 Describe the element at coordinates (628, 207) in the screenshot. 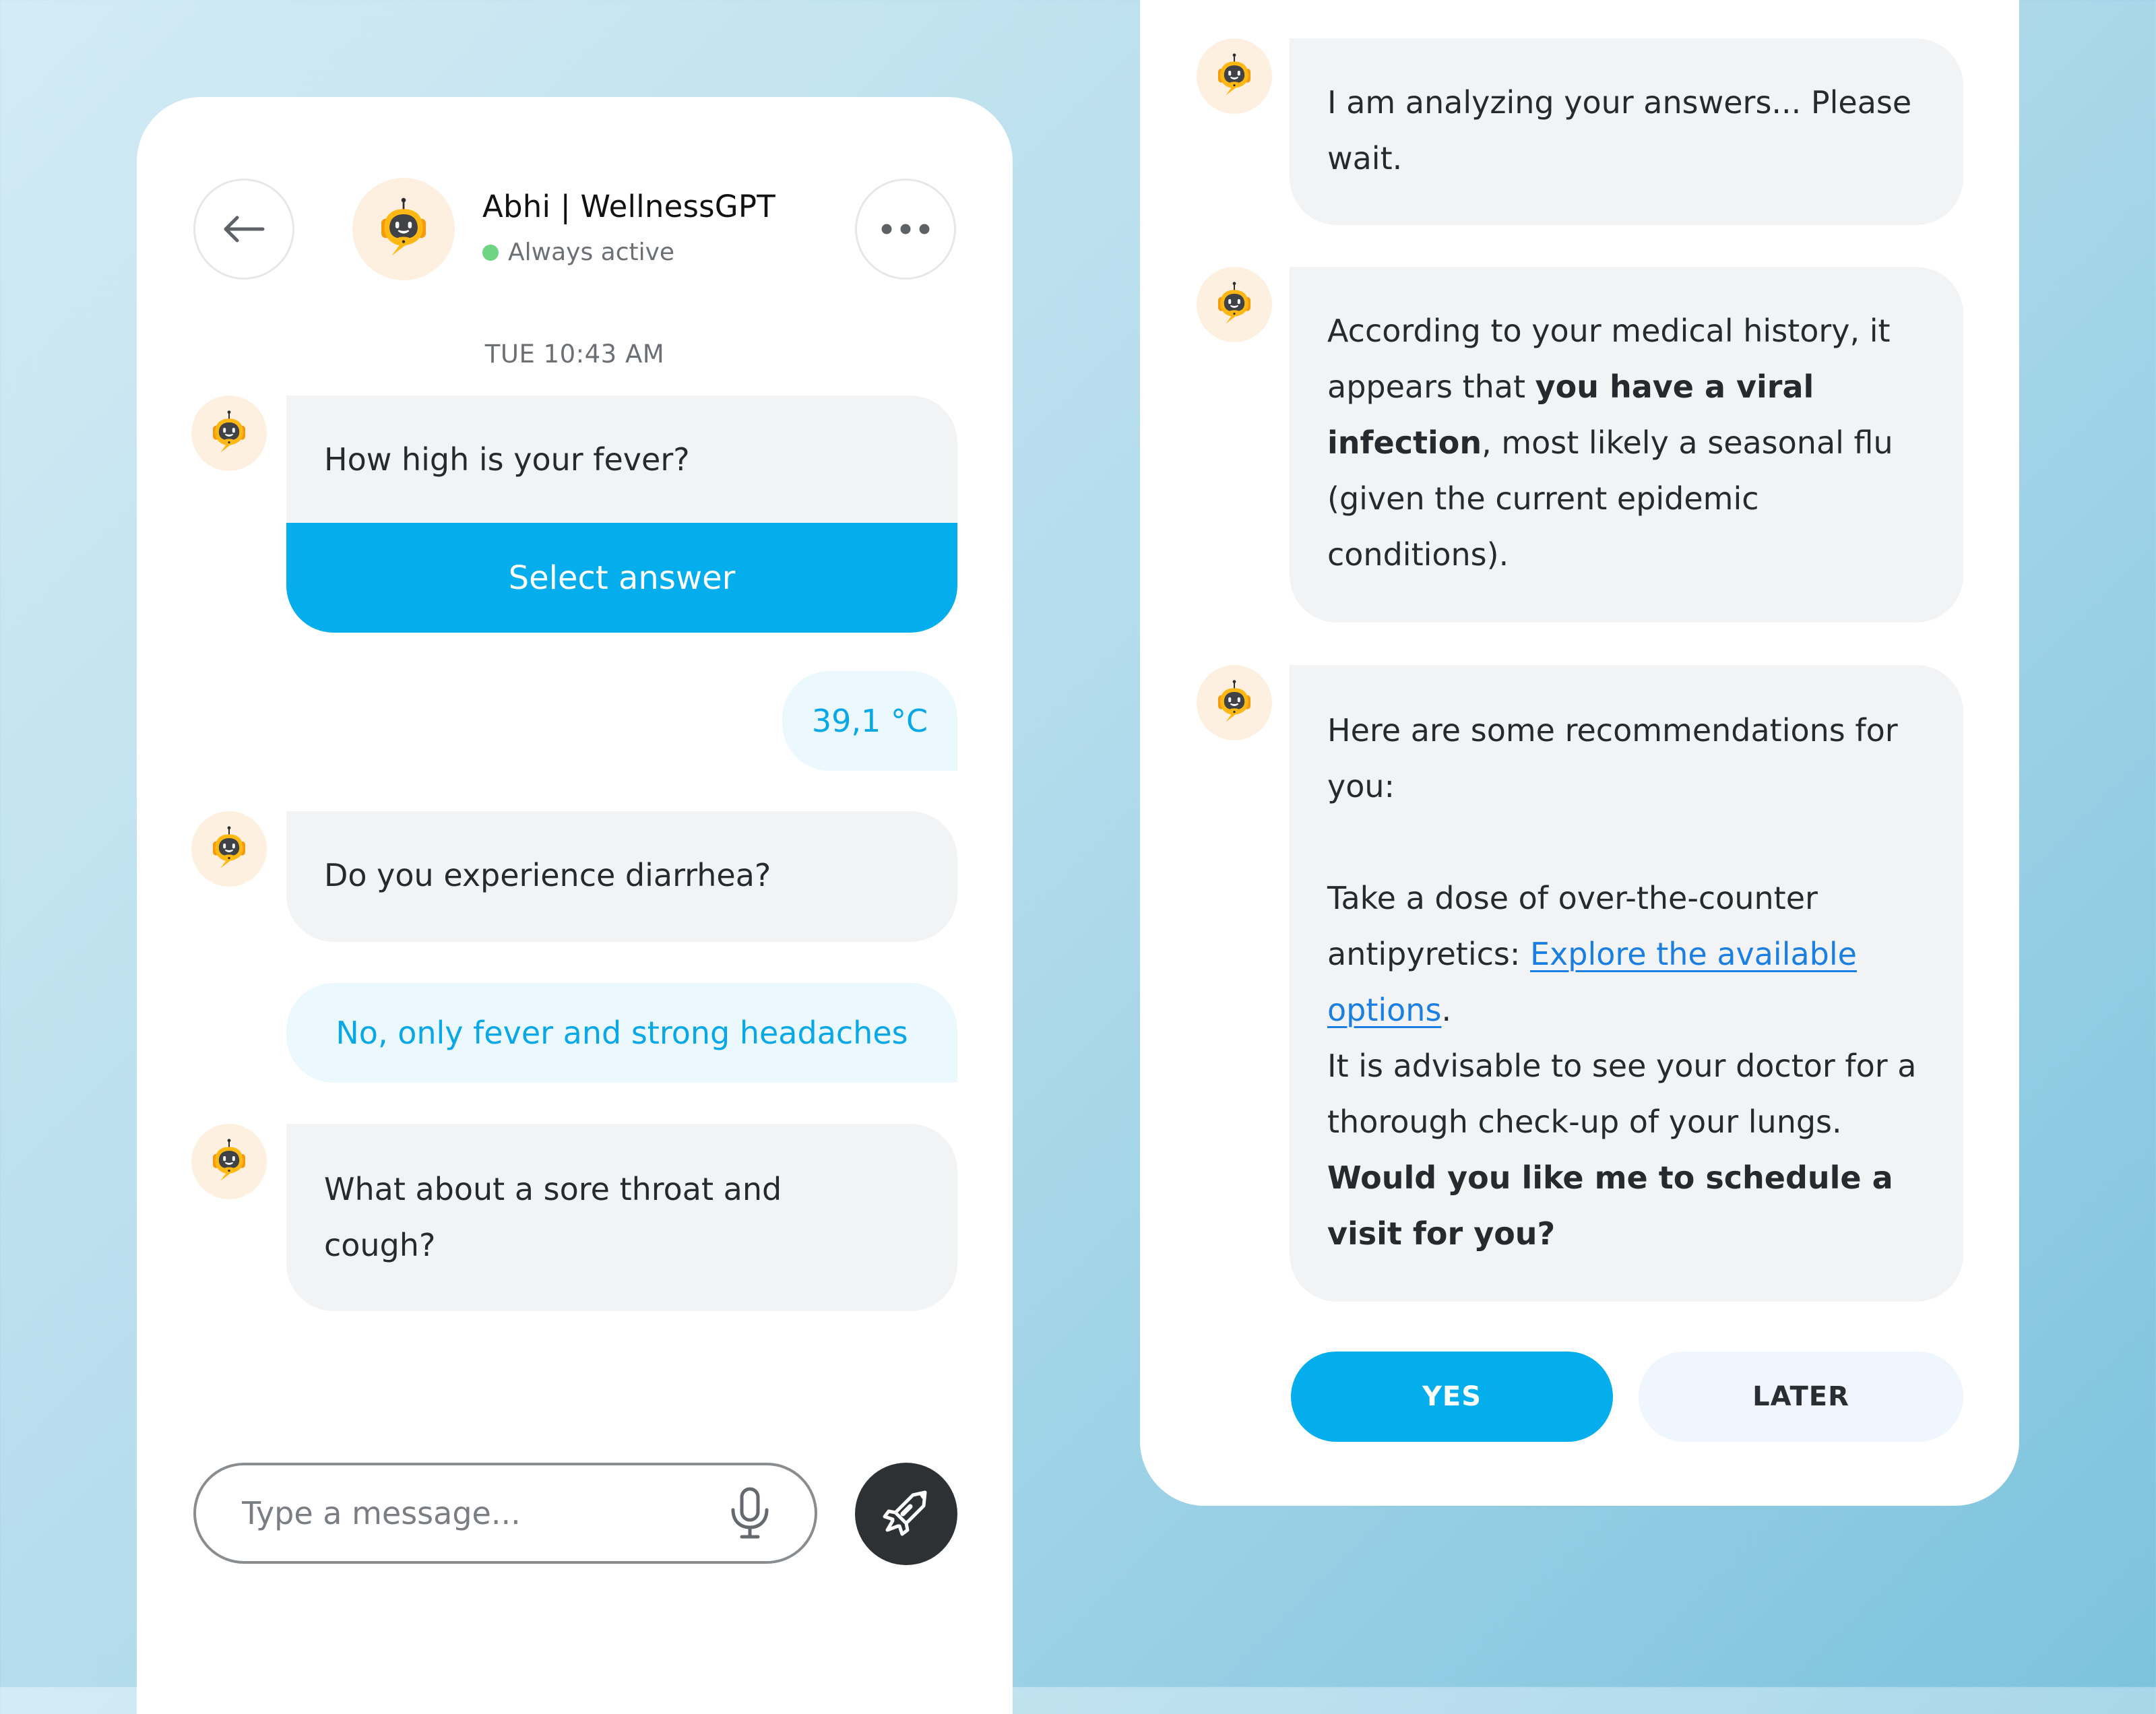

I see `bot-name: Abhi | WellnessGPT` at that location.